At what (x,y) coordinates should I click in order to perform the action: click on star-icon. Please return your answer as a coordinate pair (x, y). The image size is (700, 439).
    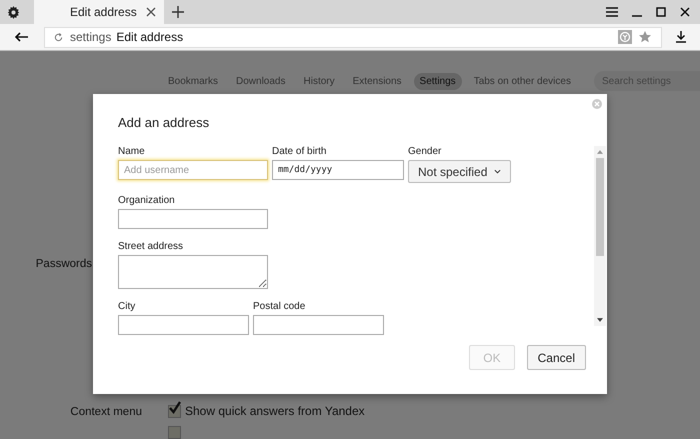
    Looking at the image, I should click on (645, 37).